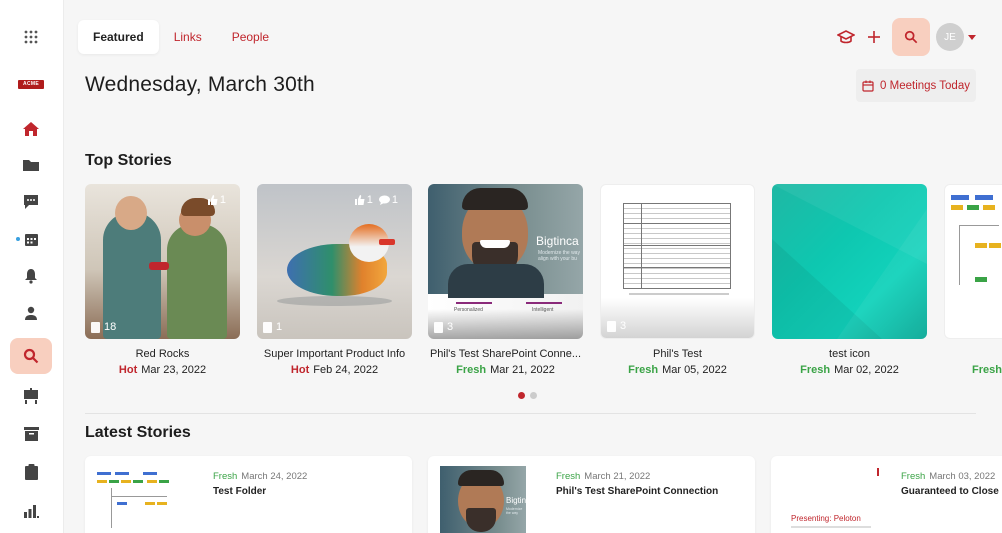 The image size is (1002, 533). I want to click on story-date: Mar 05, 2022, so click(694, 370).